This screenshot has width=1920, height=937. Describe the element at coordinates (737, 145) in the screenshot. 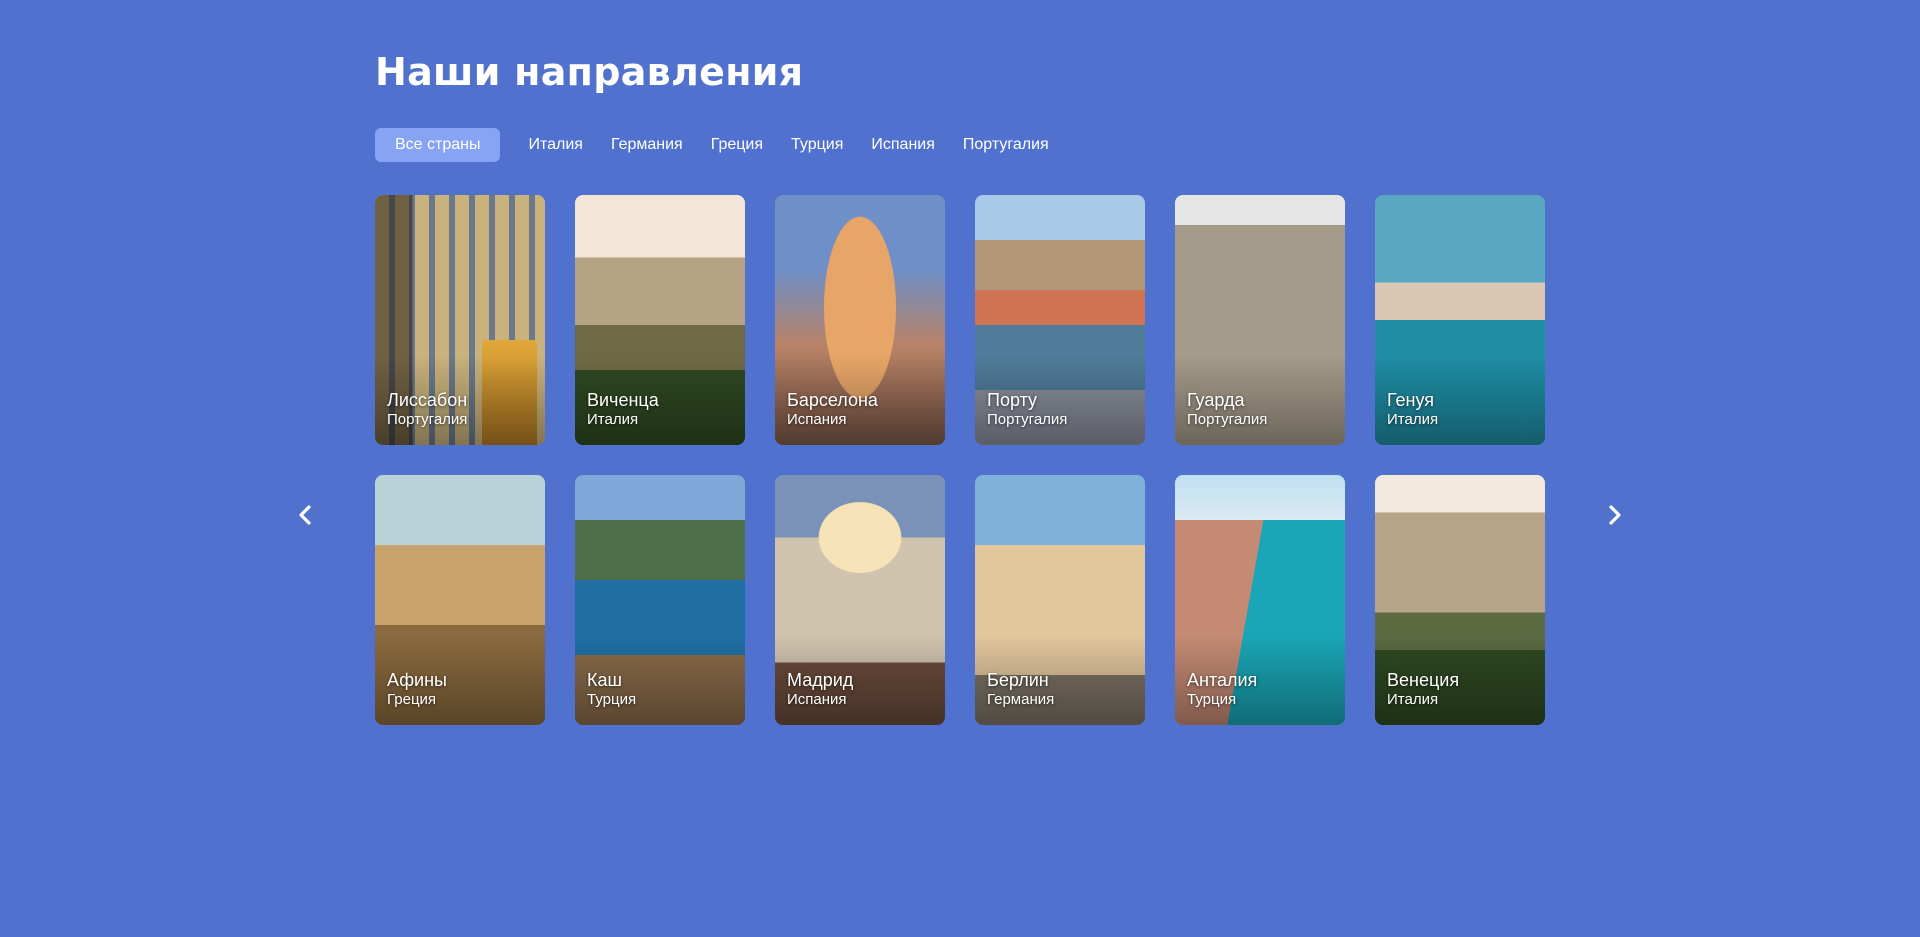

I see `filter-greece: Греция` at that location.